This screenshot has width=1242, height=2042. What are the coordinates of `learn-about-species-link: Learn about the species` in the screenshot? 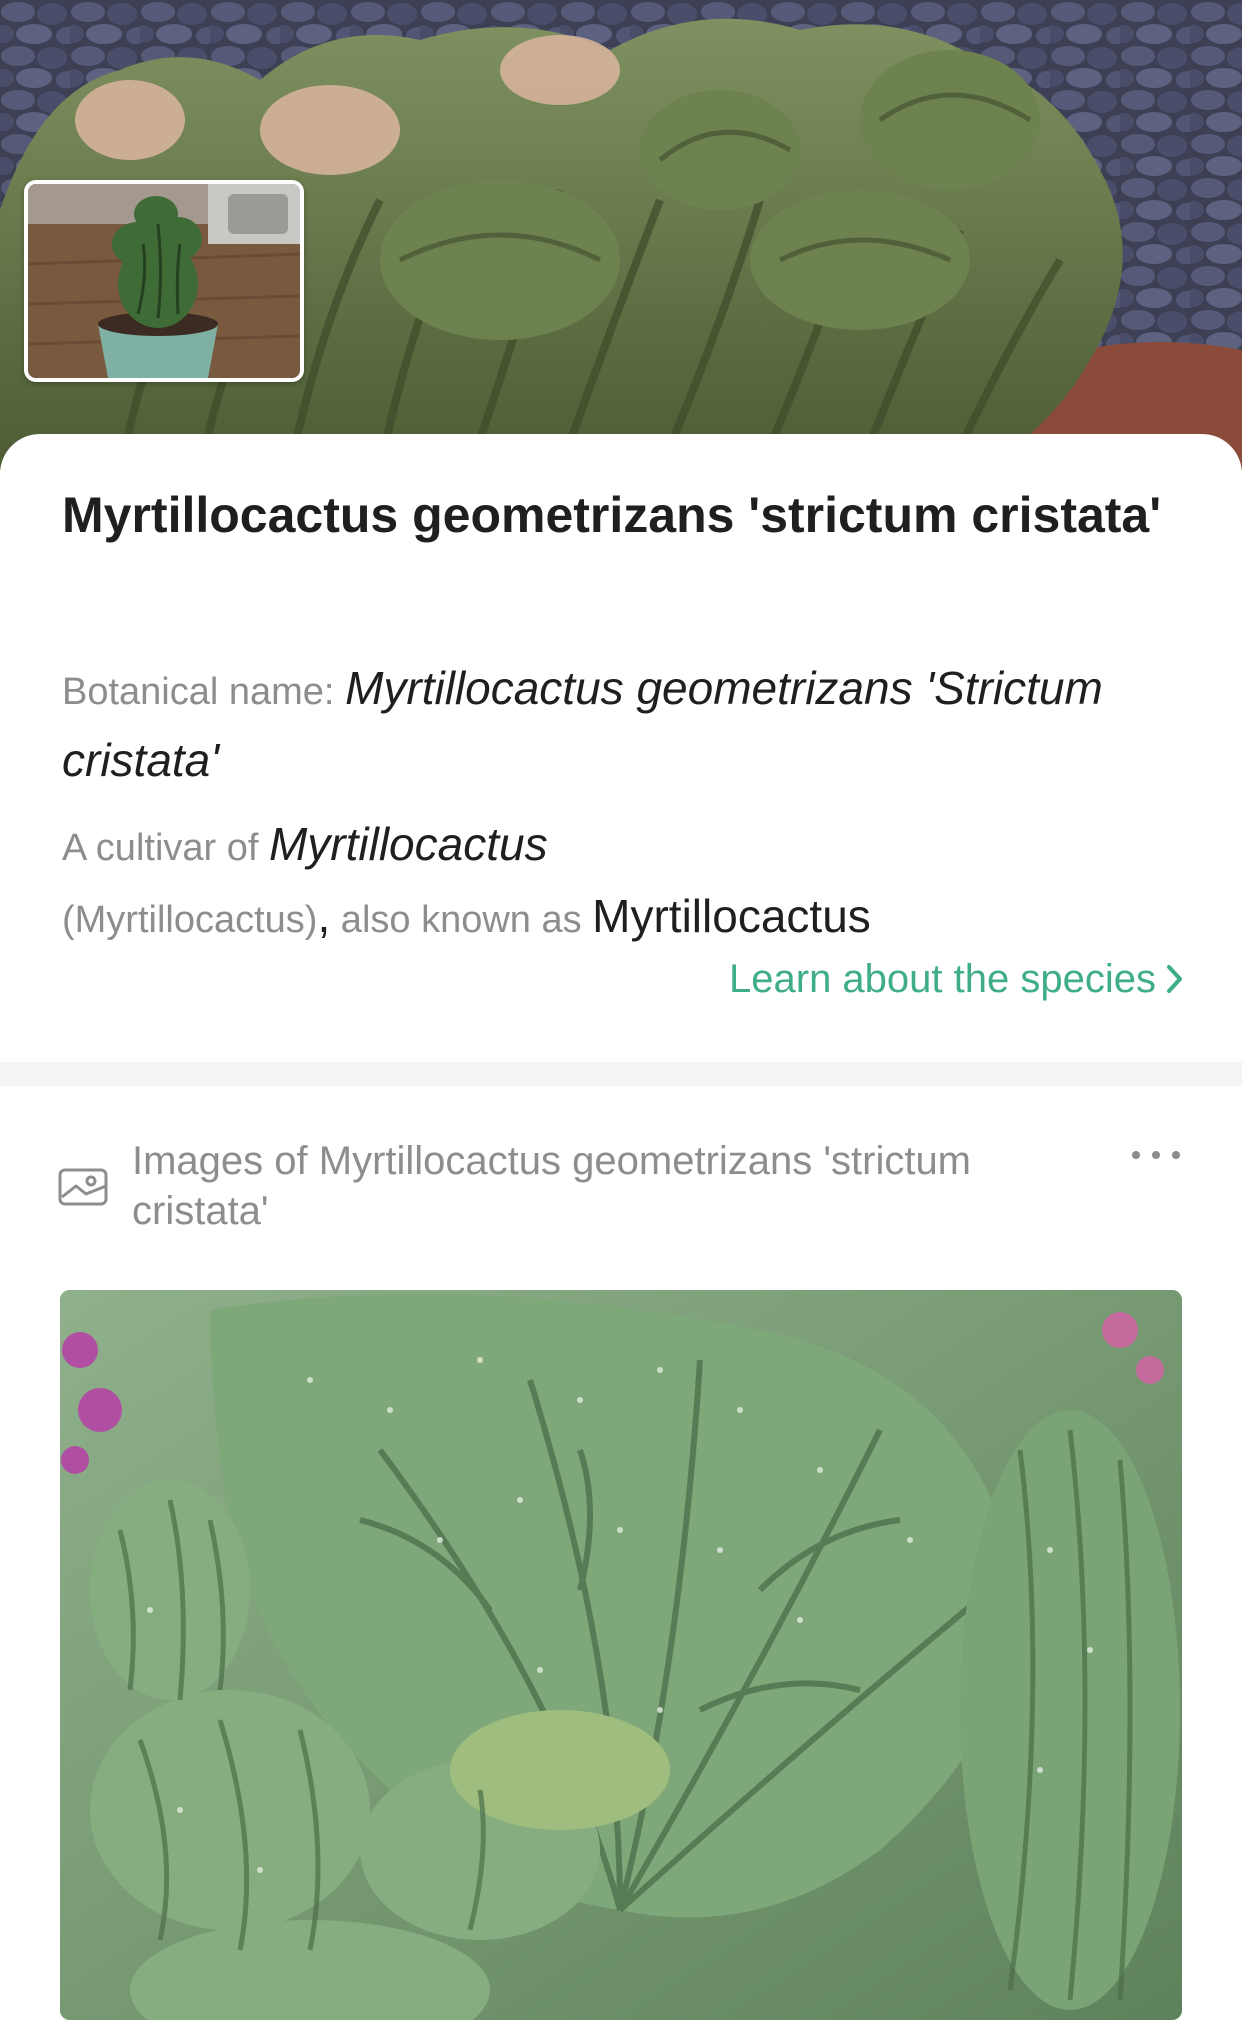 It's located at (957, 979).